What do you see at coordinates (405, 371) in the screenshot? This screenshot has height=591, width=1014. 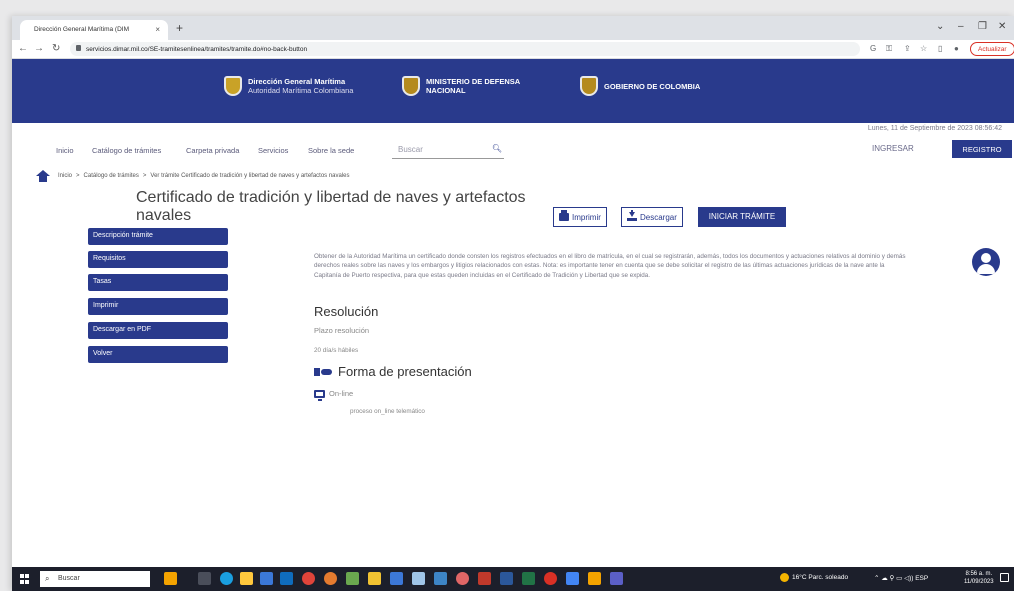 I see `forma-heading-text: Forma de presentación` at bounding box center [405, 371].